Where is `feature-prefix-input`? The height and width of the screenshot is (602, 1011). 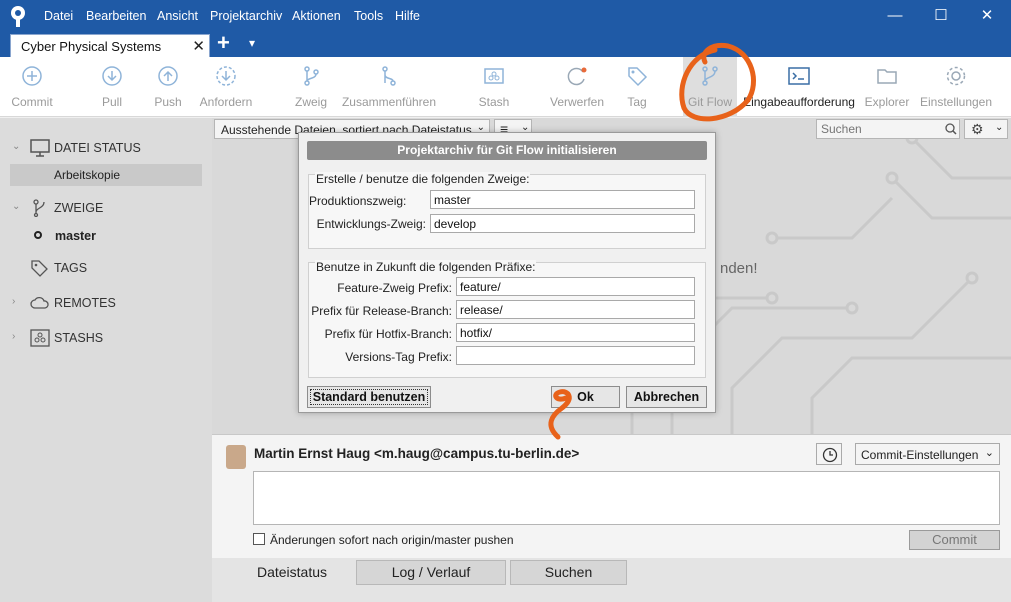
feature-prefix-input is located at coordinates (575, 286).